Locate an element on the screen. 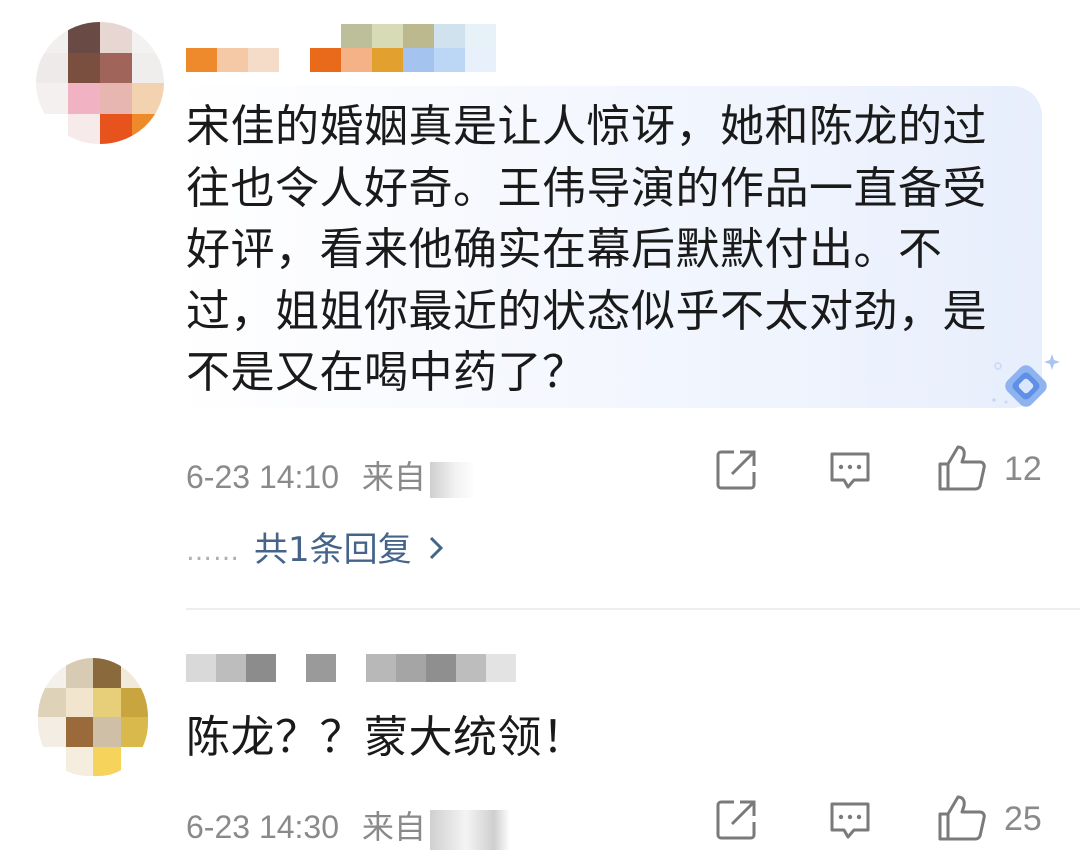  comment-meta: 6-23 14:10 来自 is located at coordinates (331, 475).